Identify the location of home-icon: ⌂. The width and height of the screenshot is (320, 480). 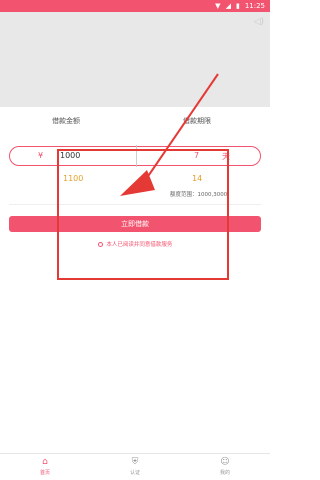
(45, 462).